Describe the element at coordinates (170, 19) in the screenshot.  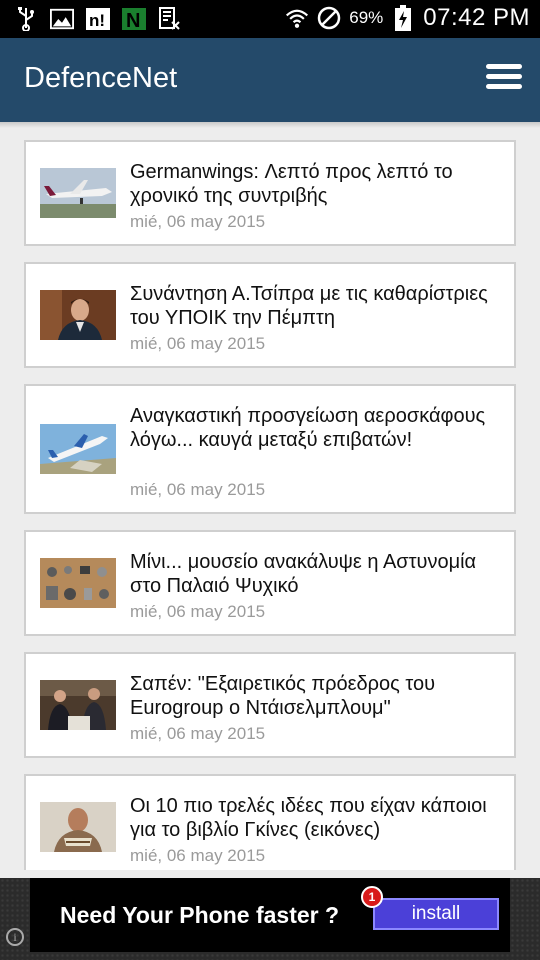
I see `barcode-icon` at that location.